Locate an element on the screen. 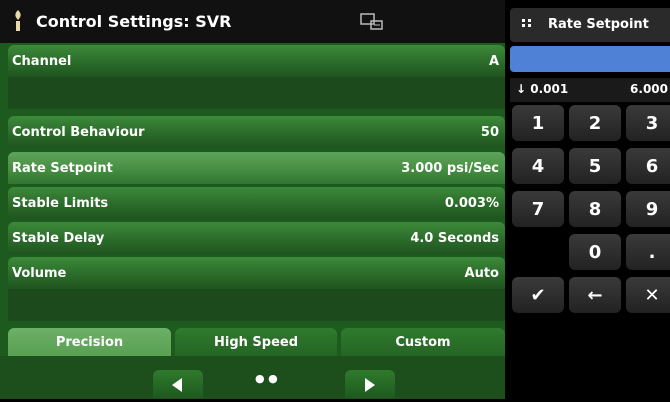  setting-label: Control Behaviour is located at coordinates (78, 132).